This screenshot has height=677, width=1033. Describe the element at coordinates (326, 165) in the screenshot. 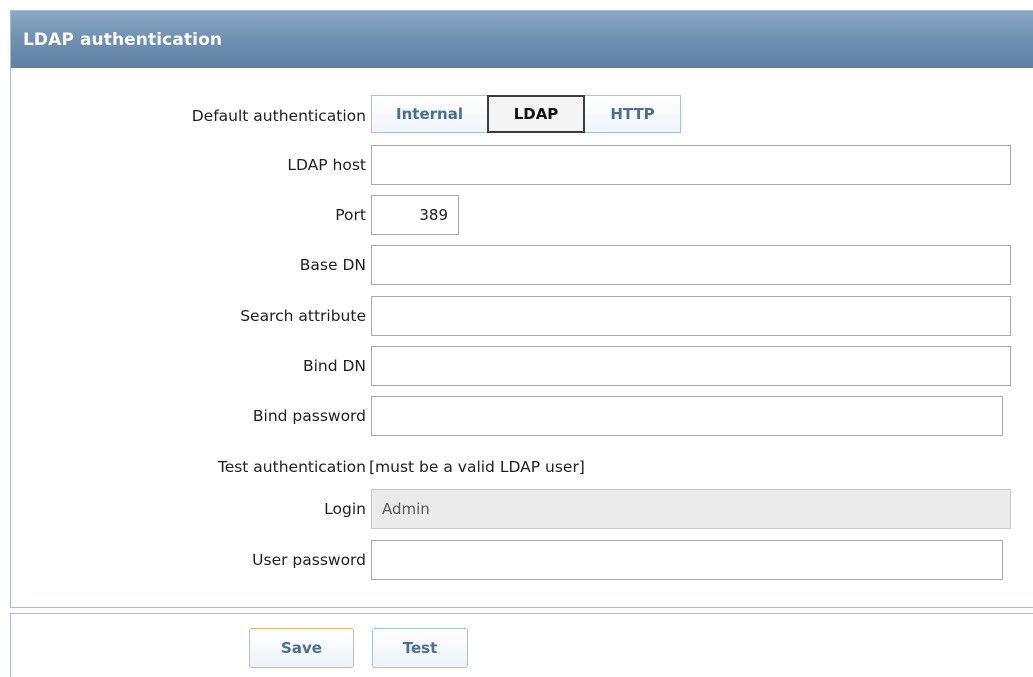

I see `ldap-host-label: LDAP host` at that location.